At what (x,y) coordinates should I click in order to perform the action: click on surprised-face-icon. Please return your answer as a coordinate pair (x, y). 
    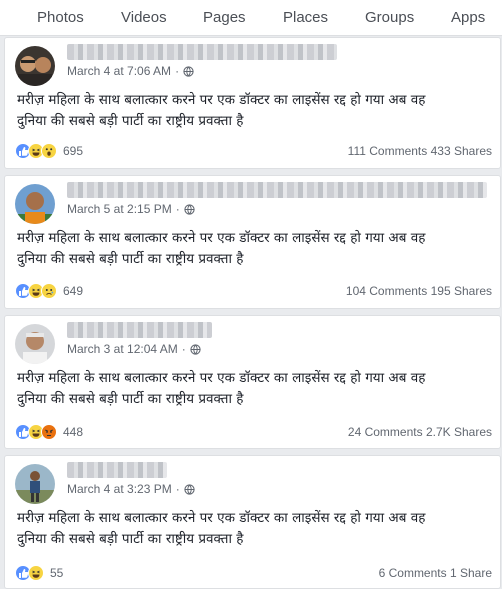
    Looking at the image, I should click on (49, 151).